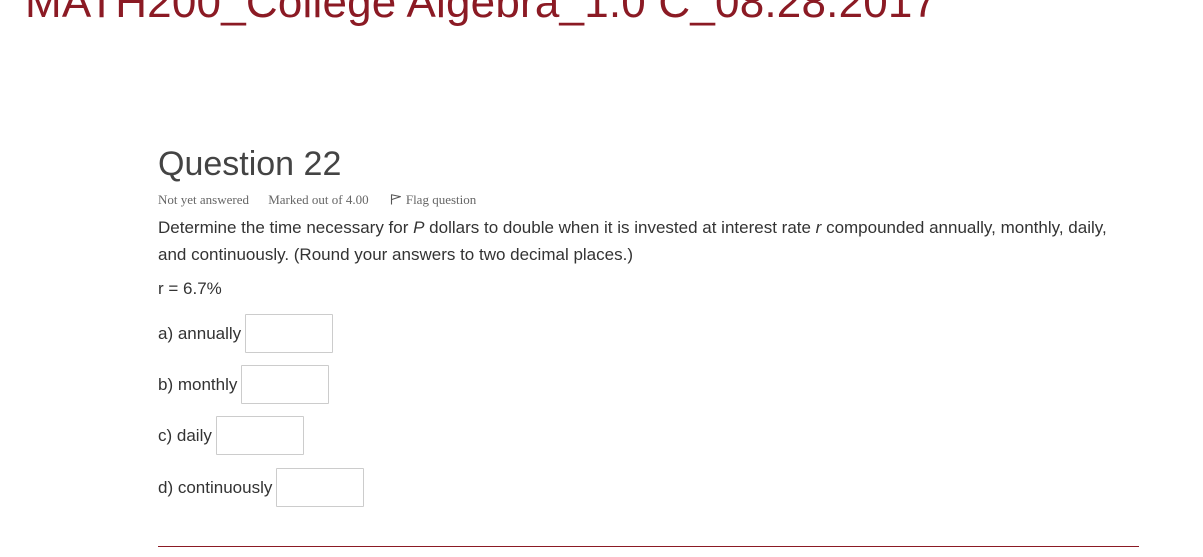 This screenshot has width=1203, height=557. I want to click on flag-question-label: Flag question, so click(441, 199).